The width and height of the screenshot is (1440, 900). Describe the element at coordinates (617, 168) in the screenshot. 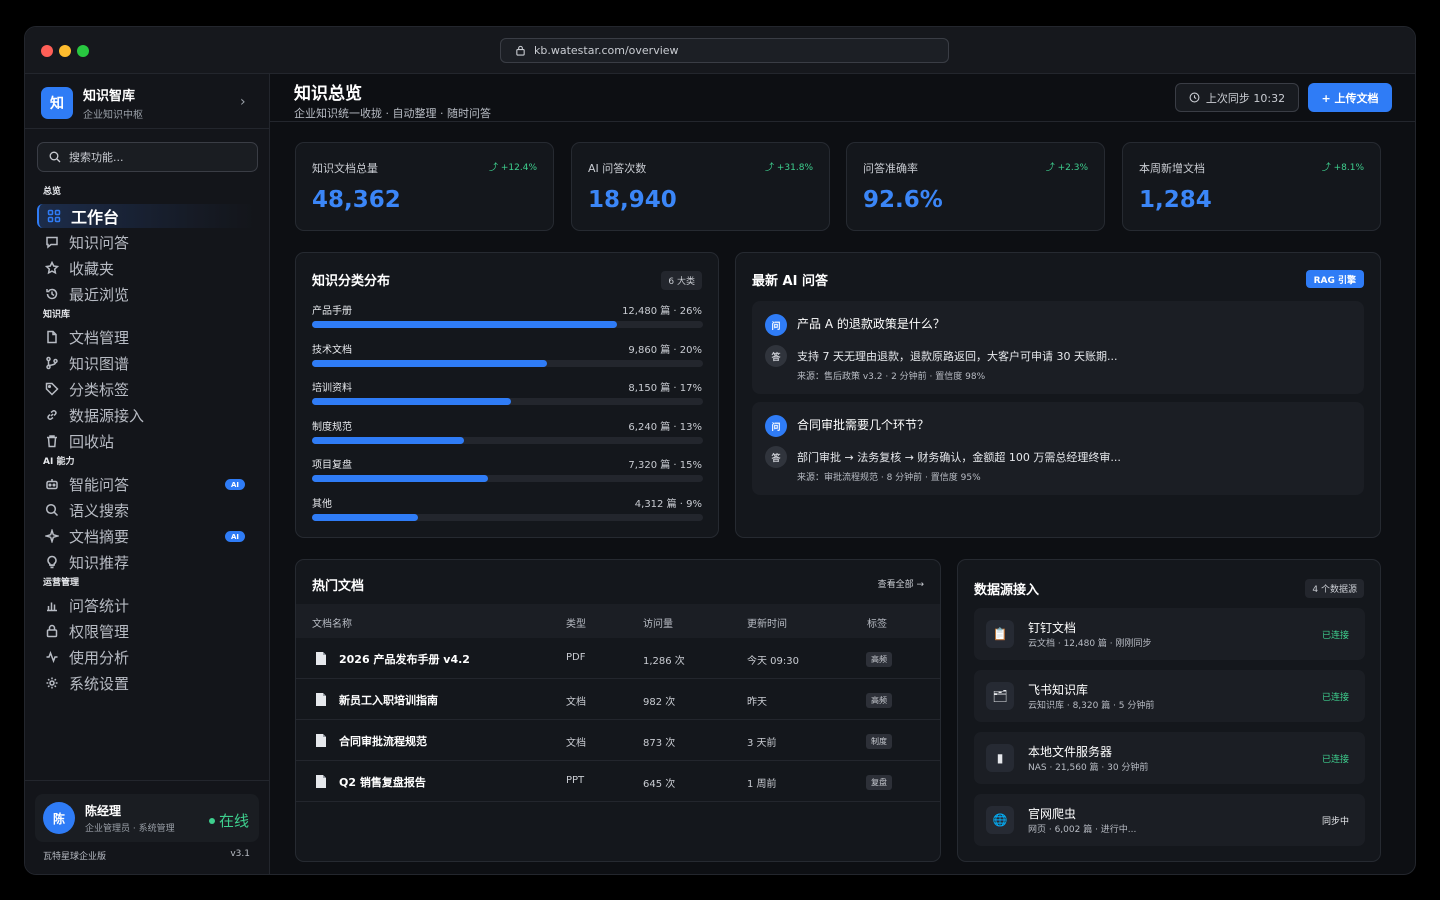

I see `stat-label: AI 问答次数` at that location.